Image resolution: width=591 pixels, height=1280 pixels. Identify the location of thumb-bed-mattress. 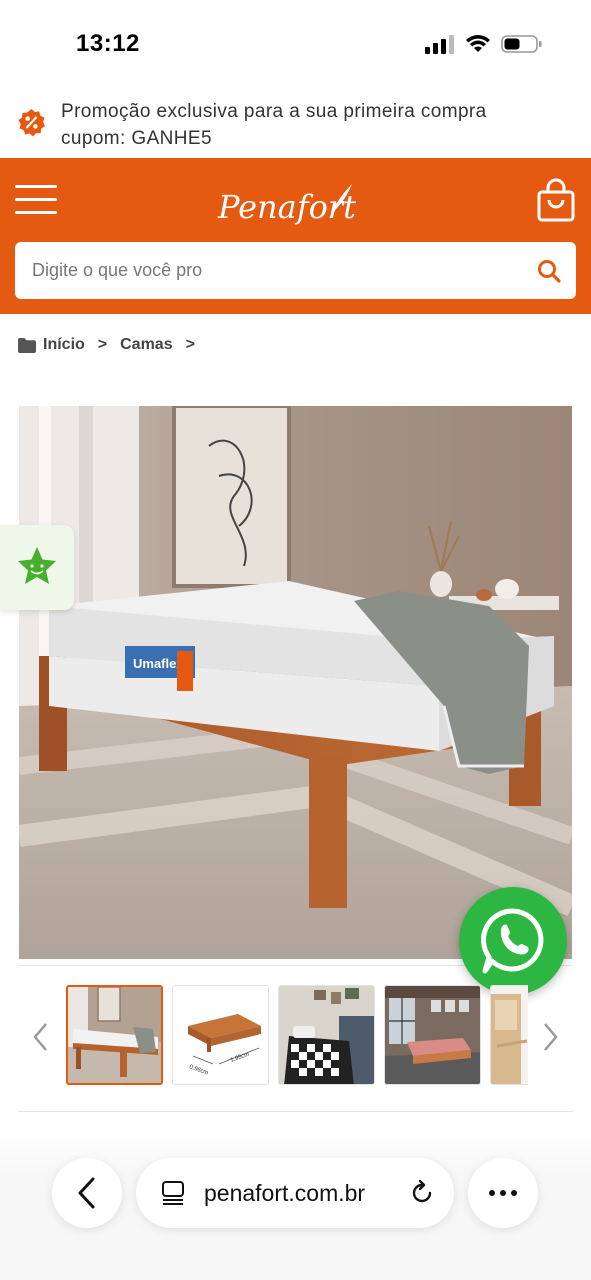
(114, 1035).